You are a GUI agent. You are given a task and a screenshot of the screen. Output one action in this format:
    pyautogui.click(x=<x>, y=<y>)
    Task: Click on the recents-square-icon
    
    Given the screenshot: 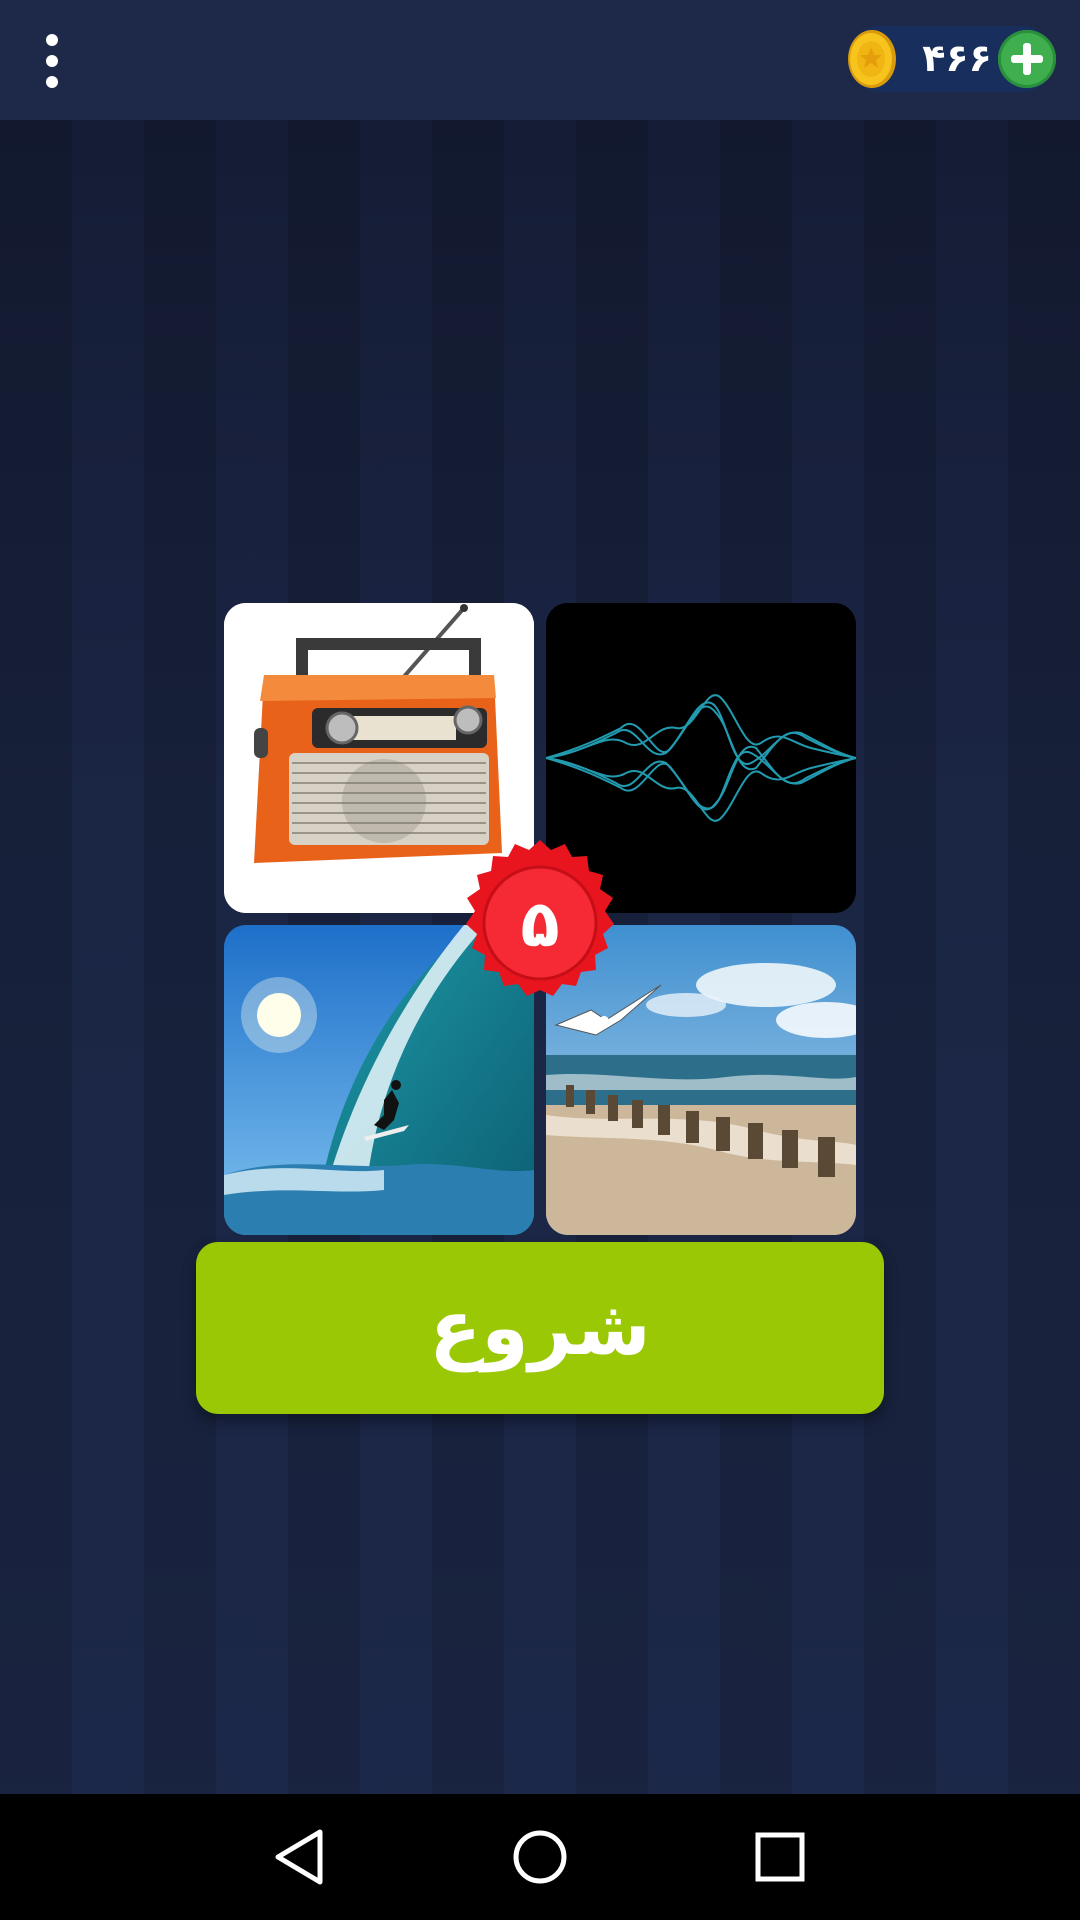 What is the action you would take?
    pyautogui.click(x=780, y=1857)
    